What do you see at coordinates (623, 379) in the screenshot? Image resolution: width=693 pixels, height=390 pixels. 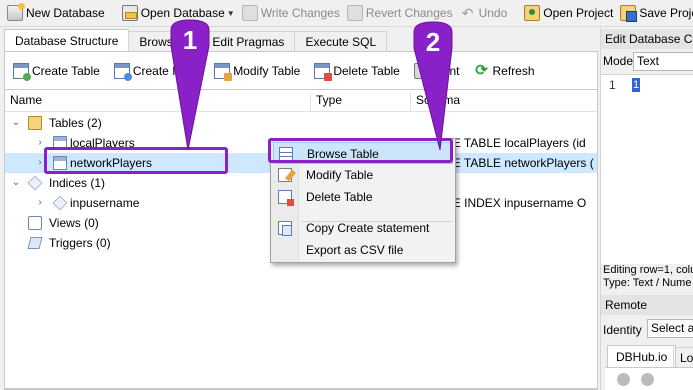 I see `refresh-icon` at bounding box center [623, 379].